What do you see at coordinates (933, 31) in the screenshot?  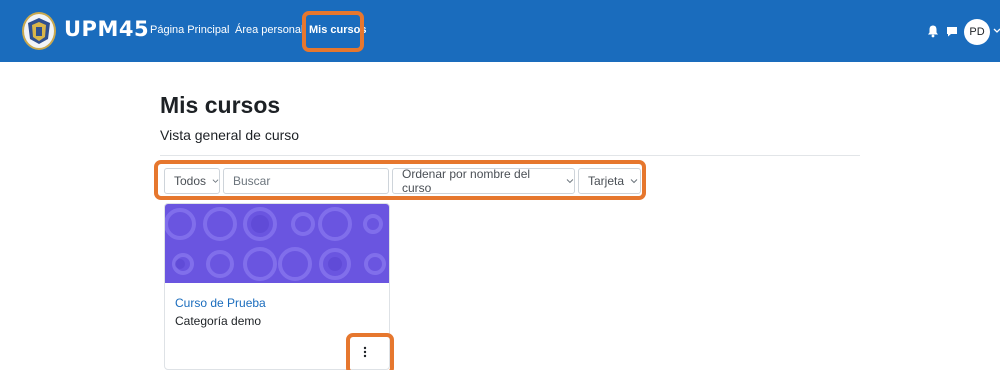 I see `bell-icon` at bounding box center [933, 31].